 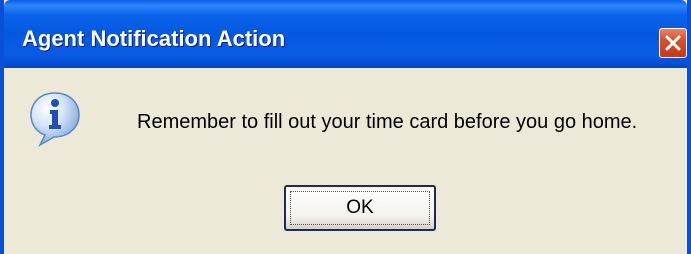 I want to click on close-icon, so click(x=673, y=43).